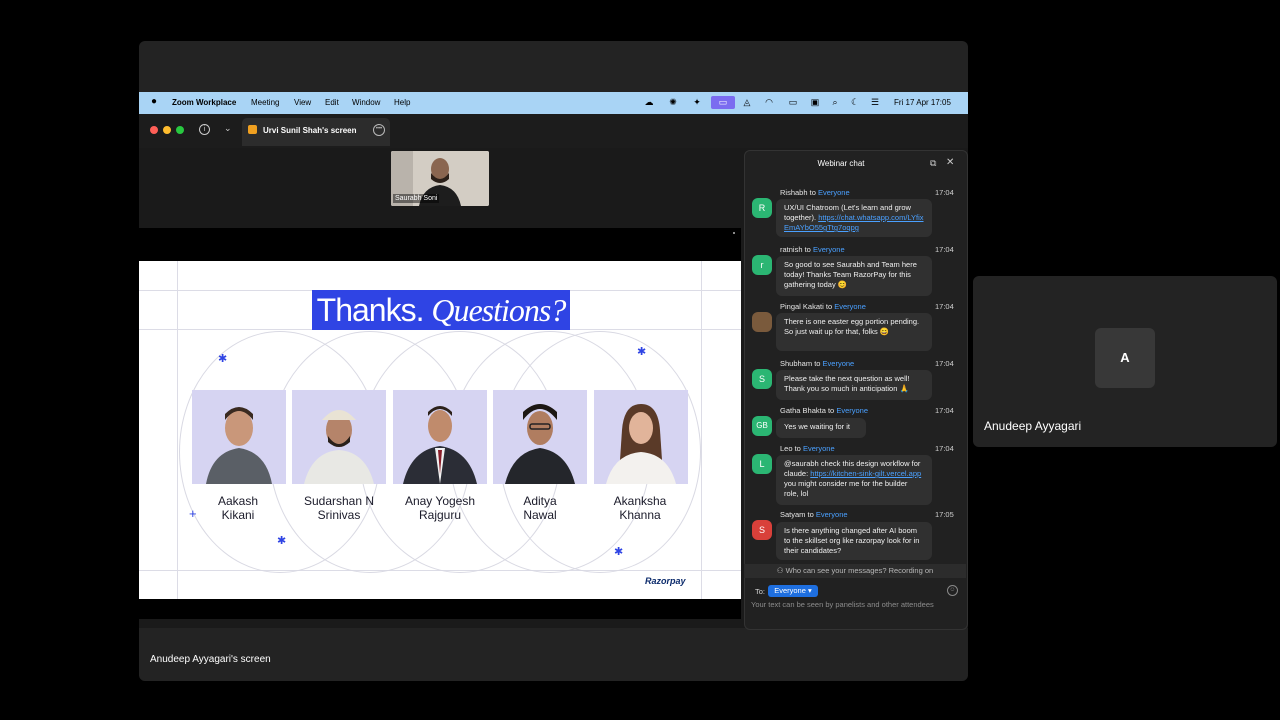 The width and height of the screenshot is (1280, 720). Describe the element at coordinates (180, 130) in the screenshot. I see `maximize-window-button` at that location.